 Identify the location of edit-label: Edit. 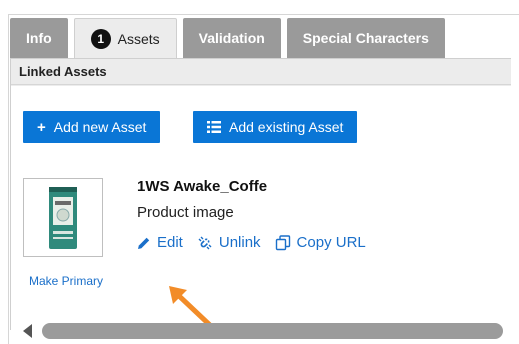
(170, 242).